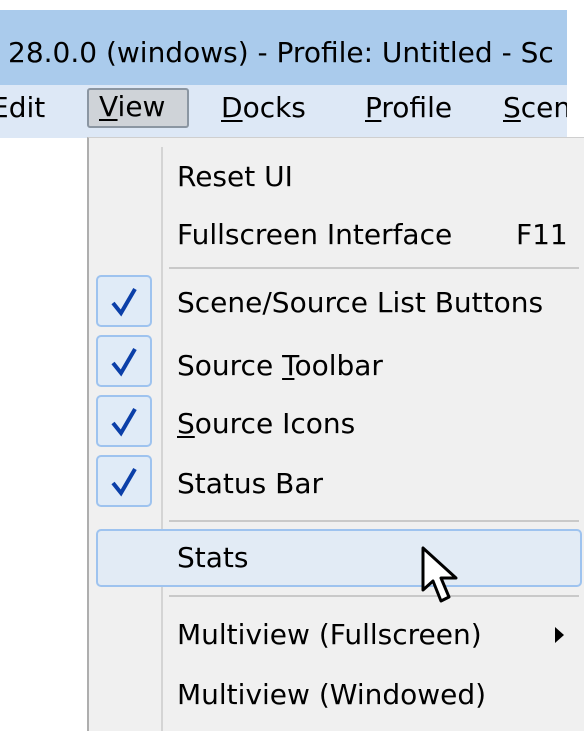 The height and width of the screenshot is (731, 584). I want to click on menu-item-label: Reset UI, so click(235, 176).